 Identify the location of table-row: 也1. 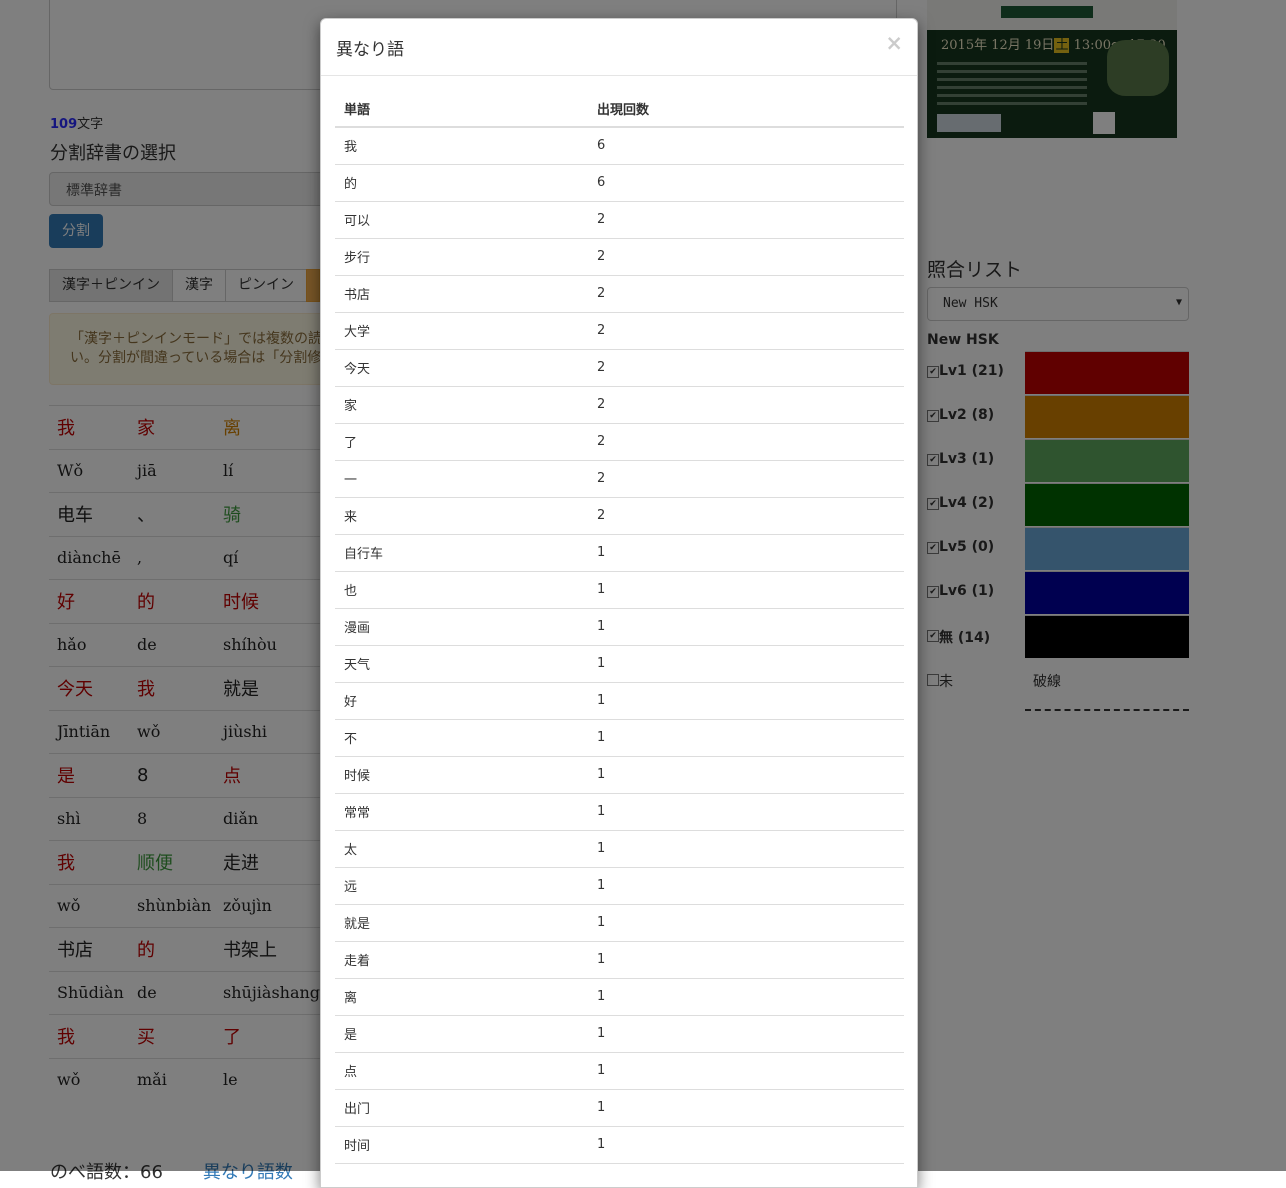
(619, 590).